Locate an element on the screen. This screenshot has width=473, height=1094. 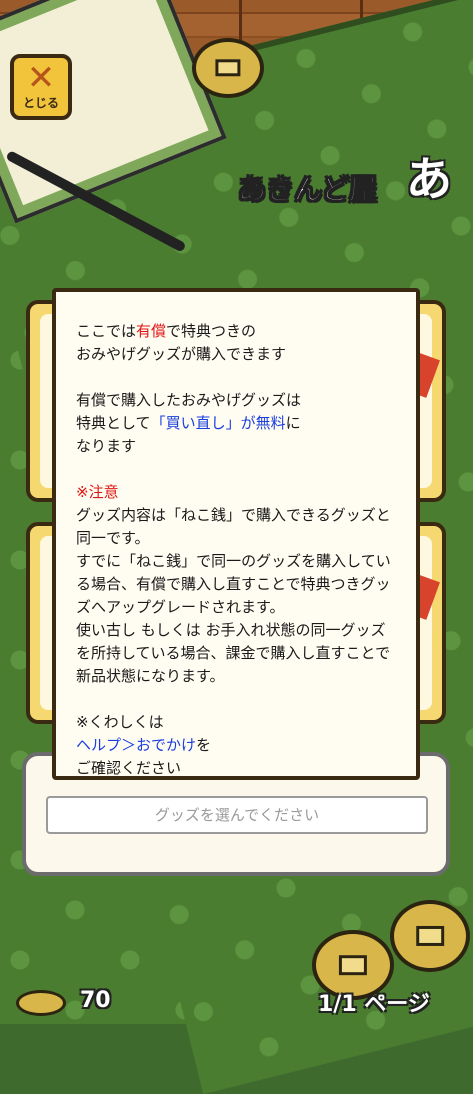
help-text: ※くわしくは is located at coordinates (120, 722).